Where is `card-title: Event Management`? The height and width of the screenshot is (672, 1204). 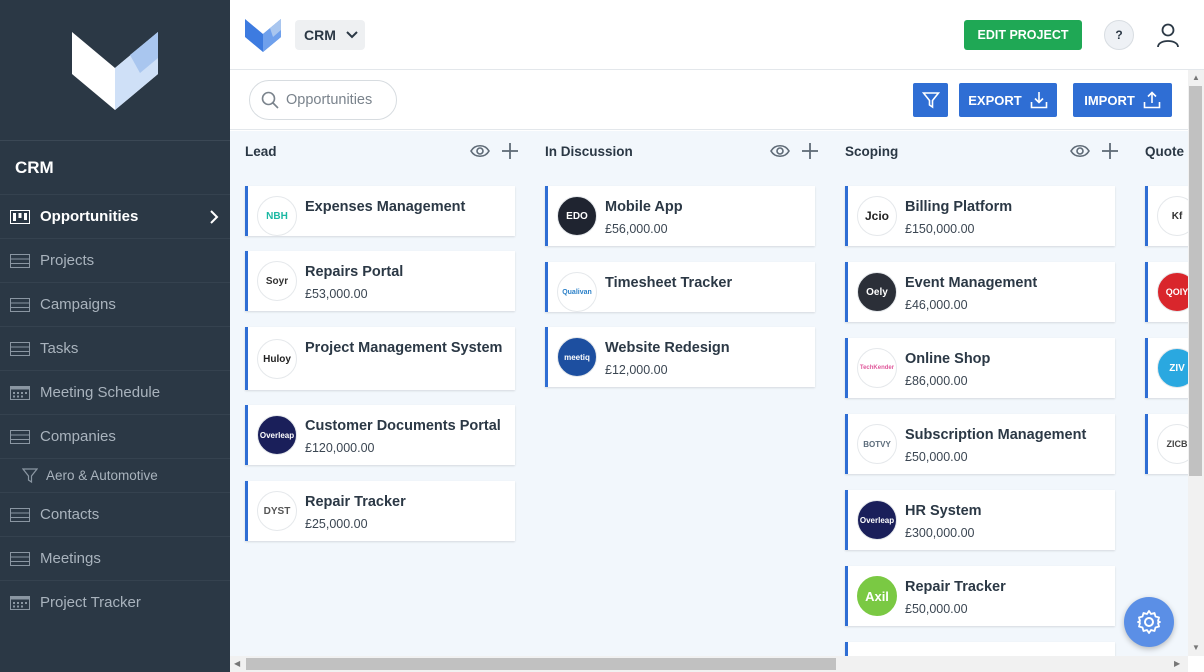 card-title: Event Management is located at coordinates (971, 283).